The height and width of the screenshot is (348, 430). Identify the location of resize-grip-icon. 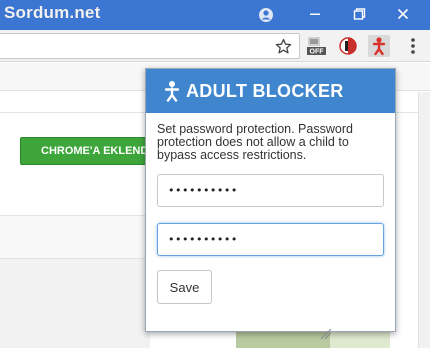
(326, 334).